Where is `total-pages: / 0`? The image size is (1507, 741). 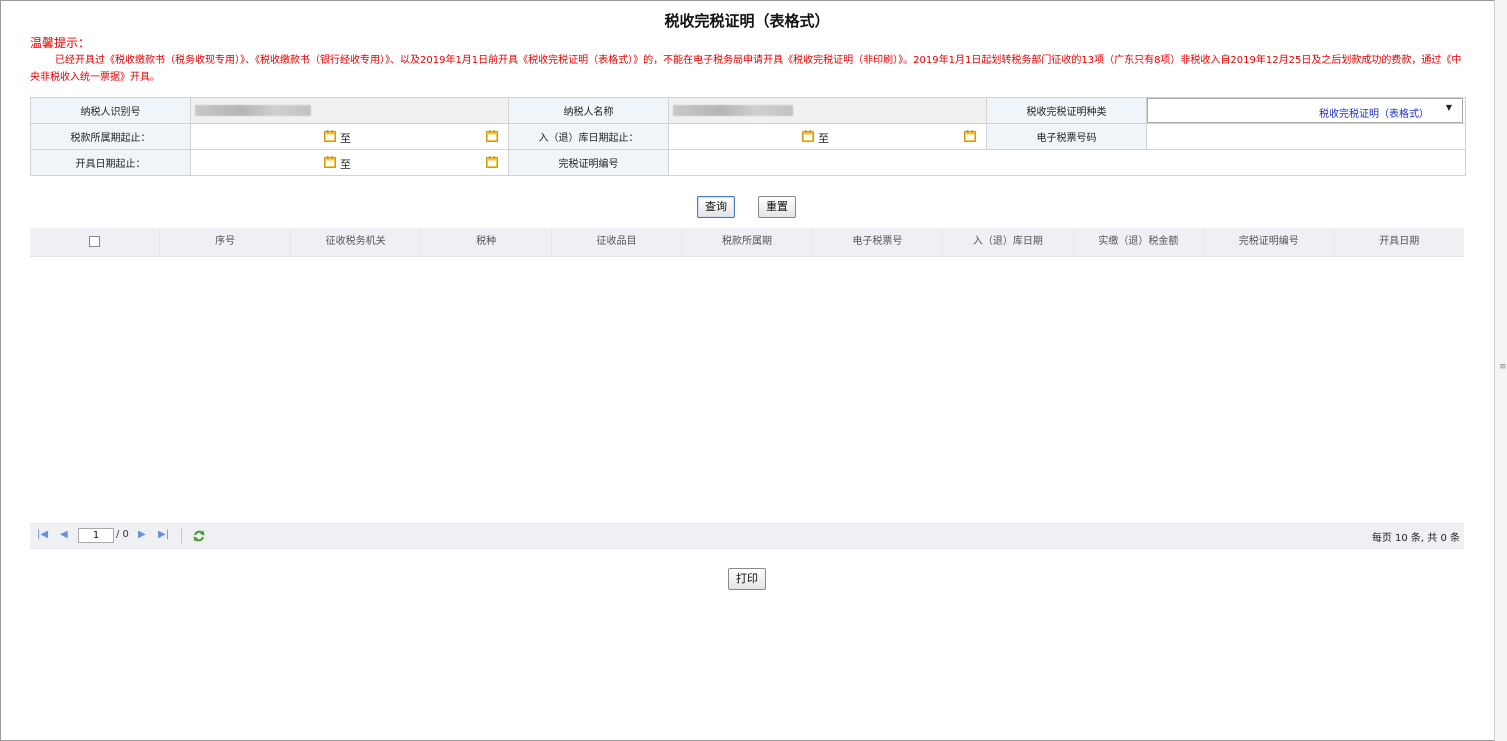
total-pages: / 0 is located at coordinates (122, 534).